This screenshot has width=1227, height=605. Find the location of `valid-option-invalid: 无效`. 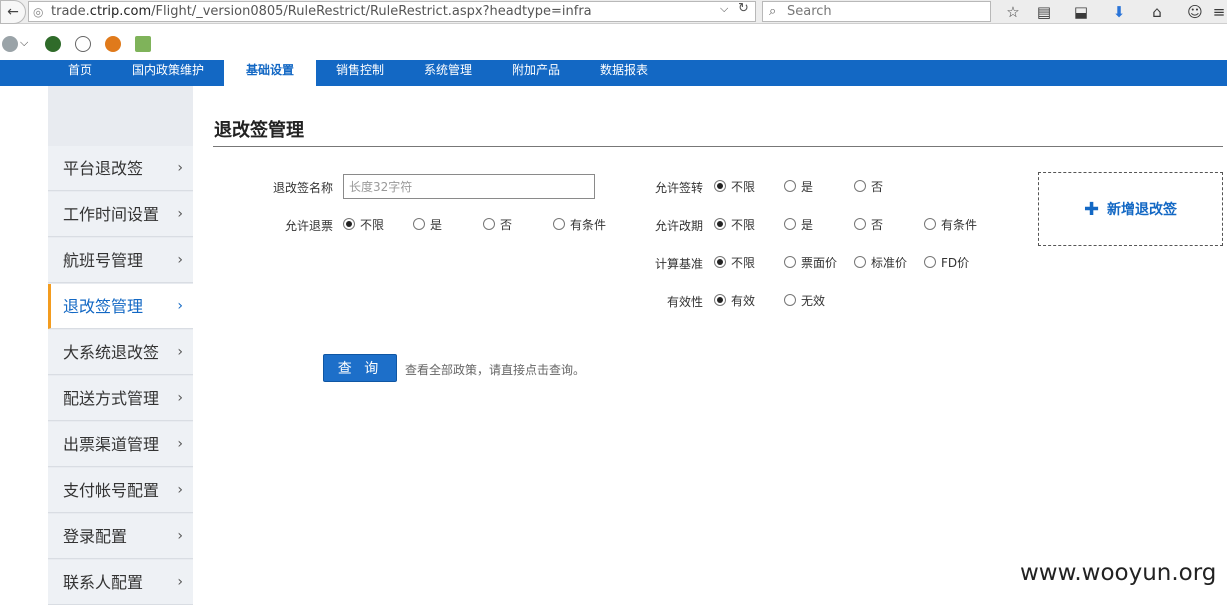

valid-option-invalid: 无效 is located at coordinates (804, 300).